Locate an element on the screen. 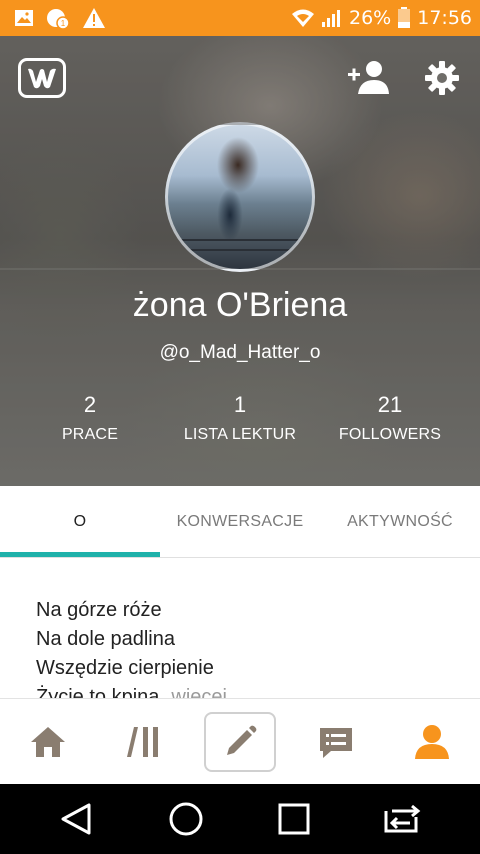  home-circle-icon is located at coordinates (186, 819).